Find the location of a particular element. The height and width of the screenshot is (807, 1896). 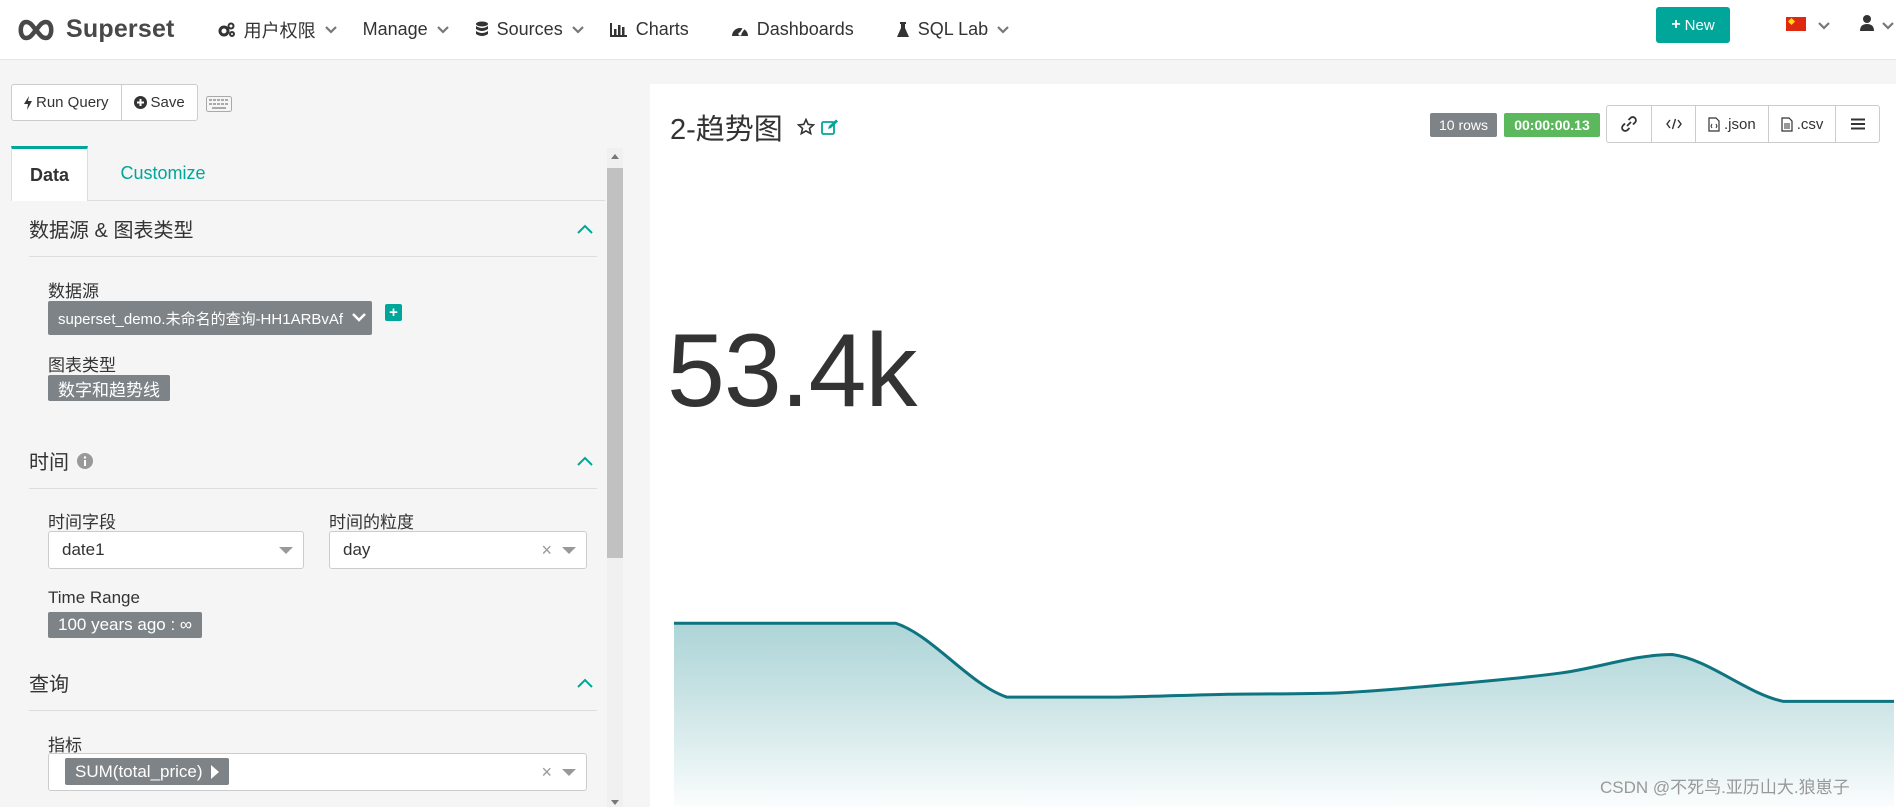

time-range-label: Time Range is located at coordinates (94, 597).